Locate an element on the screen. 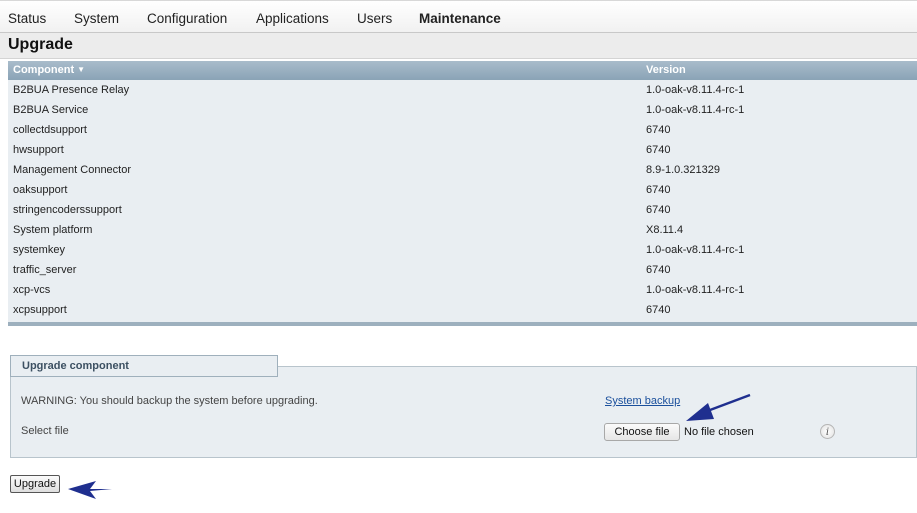 This screenshot has height=513, width=917. component-cell: B2BUA Presence Relay is located at coordinates (71, 90).